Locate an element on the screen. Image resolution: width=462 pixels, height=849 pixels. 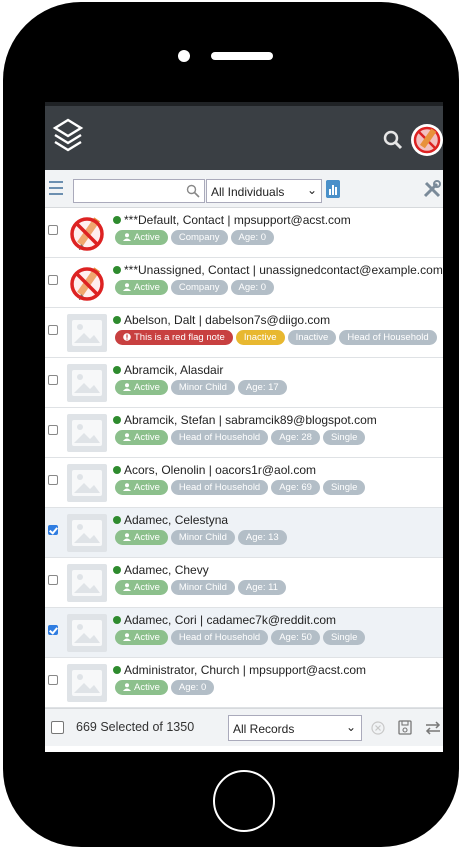
record-name: ***Default, Contact | mpsupport@acst.com is located at coordinates (232, 220).